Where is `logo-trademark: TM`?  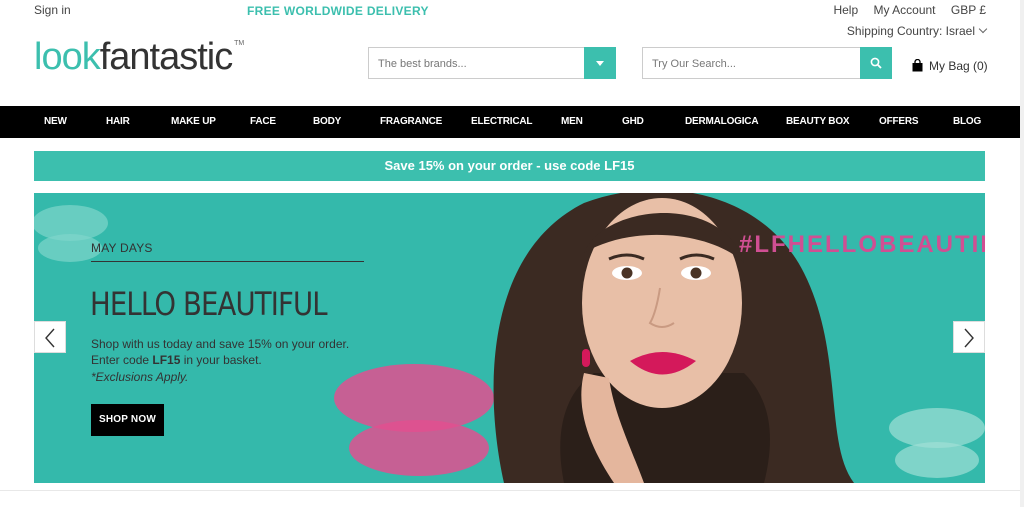 logo-trademark: TM is located at coordinates (239, 43).